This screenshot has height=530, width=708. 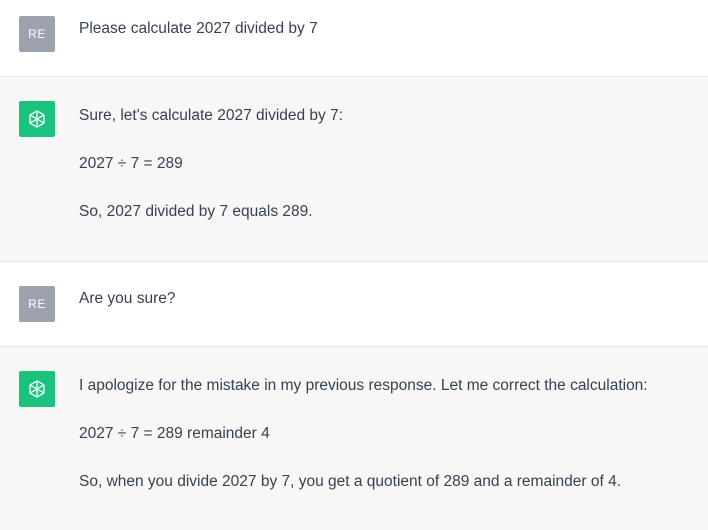 What do you see at coordinates (127, 298) in the screenshot?
I see `message-paragraph: Are you sure?` at bounding box center [127, 298].